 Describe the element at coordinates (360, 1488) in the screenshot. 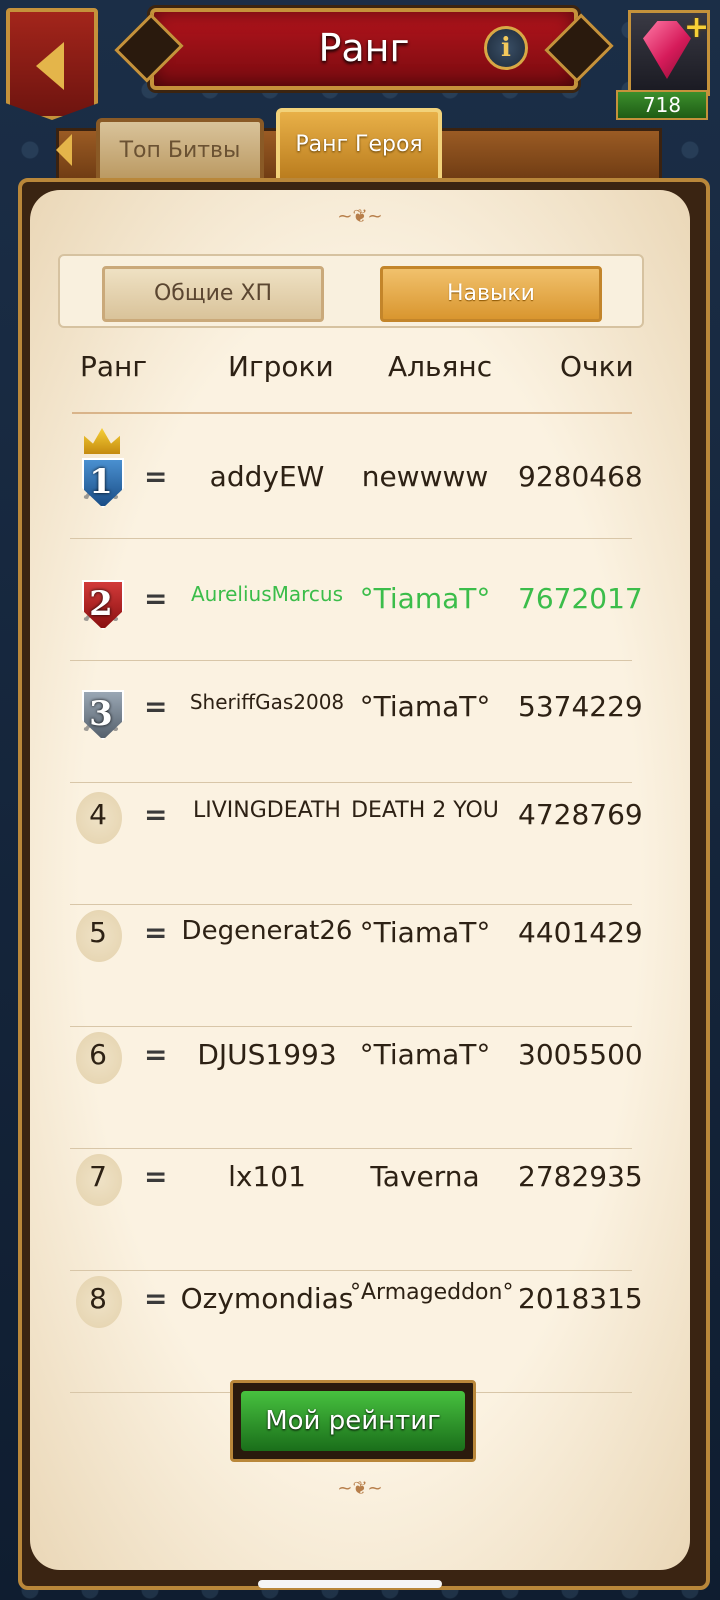

I see `bottom-flourish-icon: ~❦~` at that location.